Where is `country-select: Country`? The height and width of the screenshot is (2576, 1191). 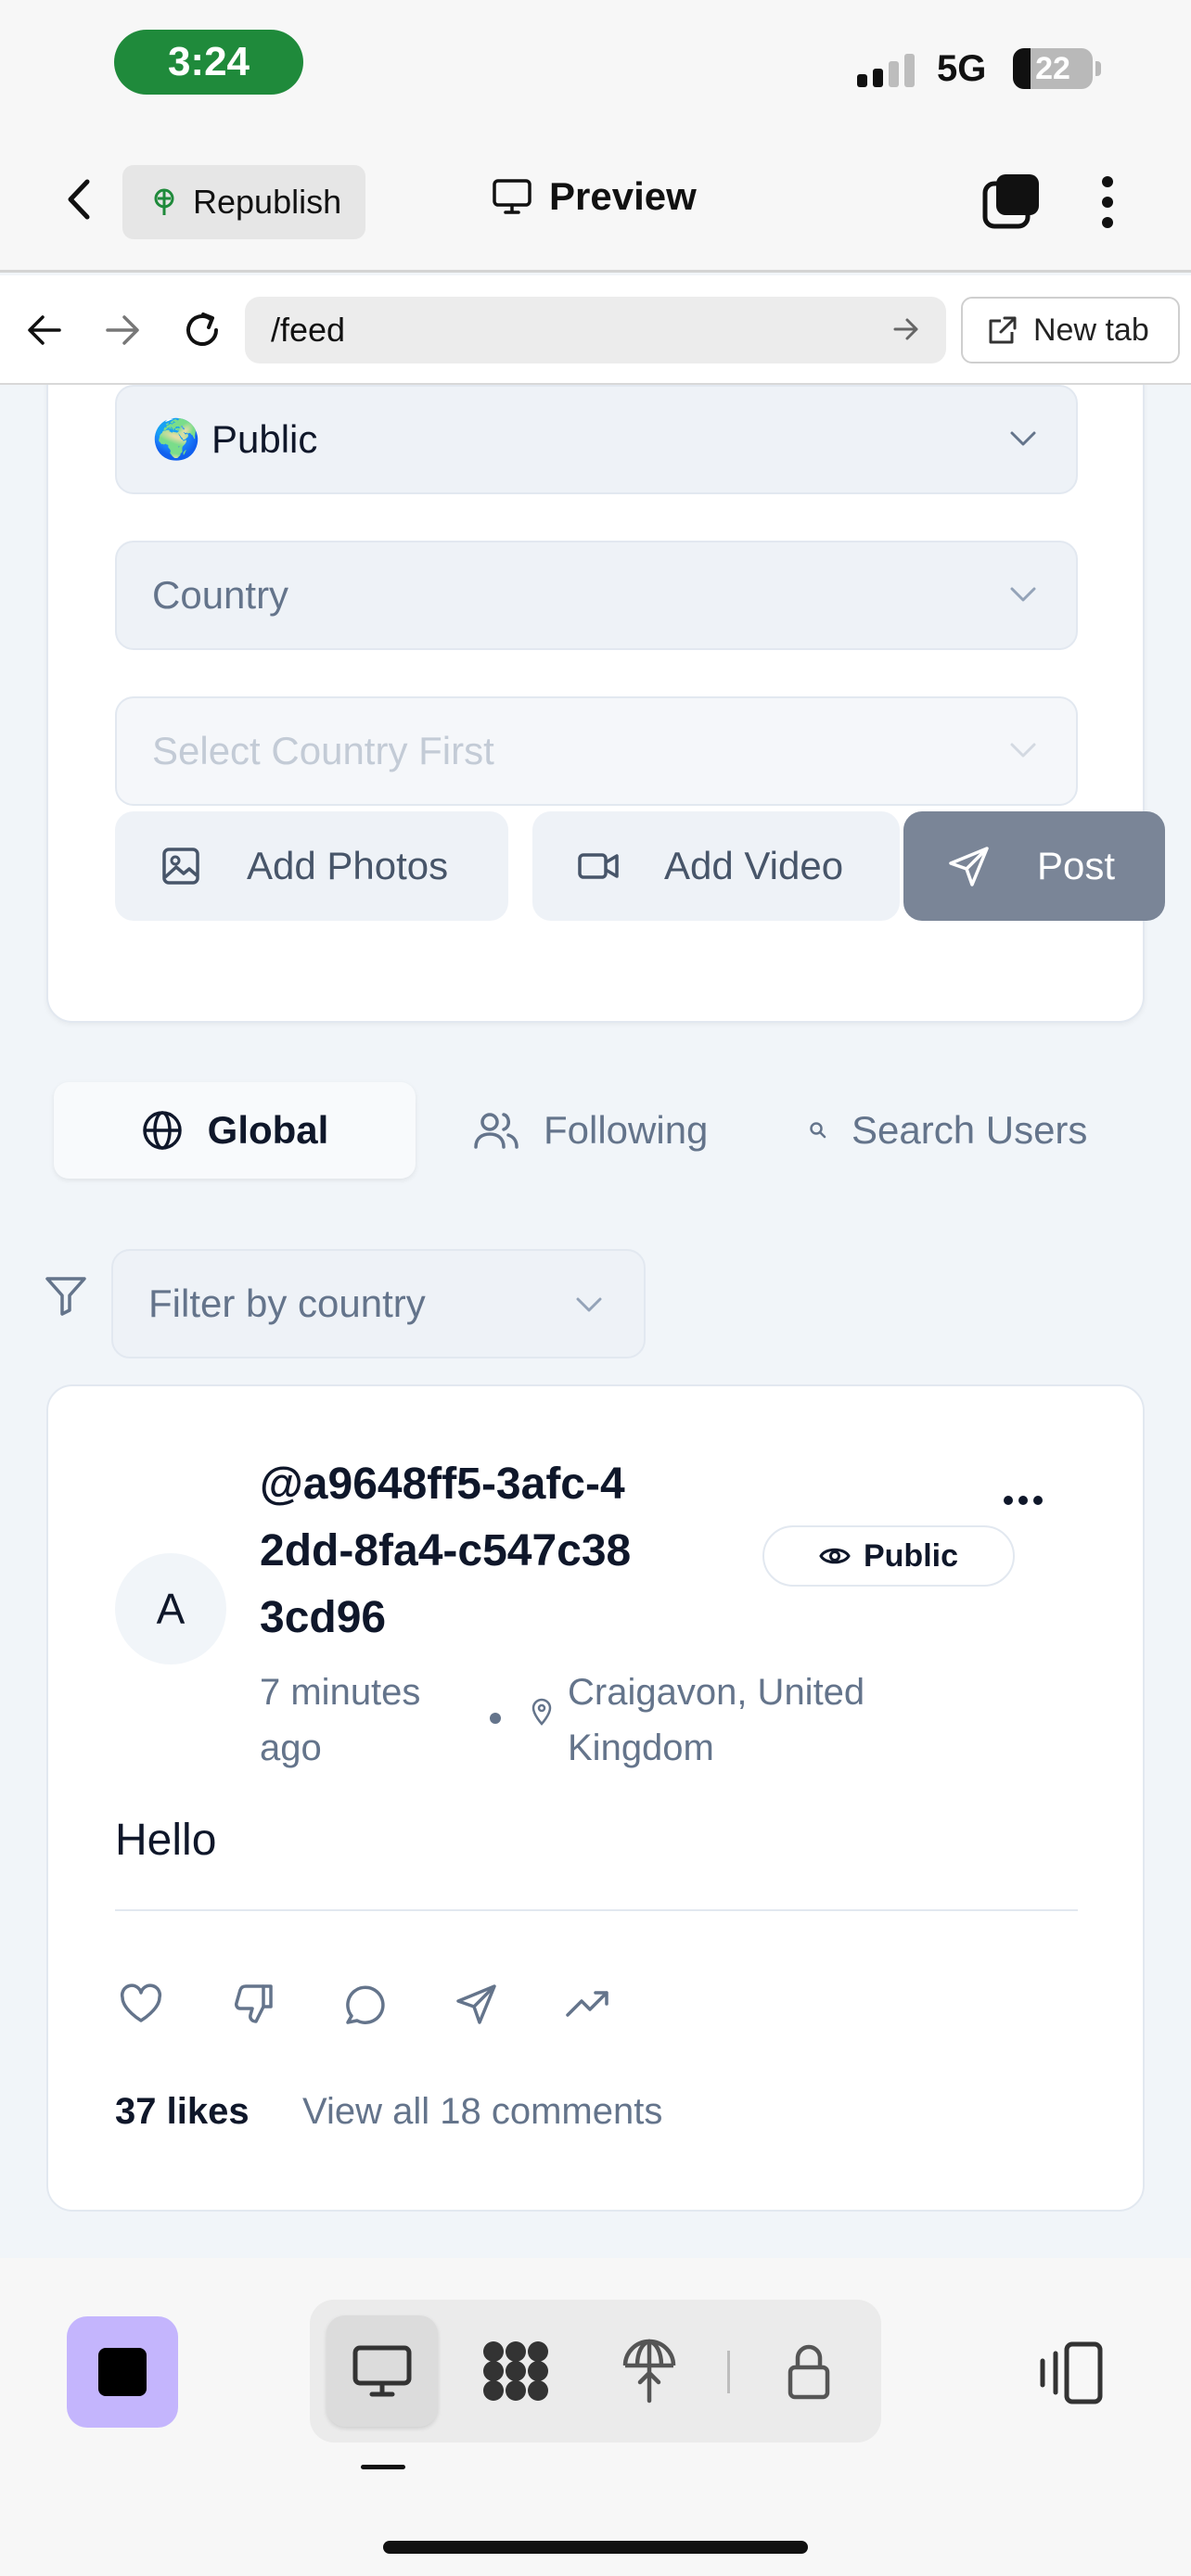
country-select: Country is located at coordinates (597, 595).